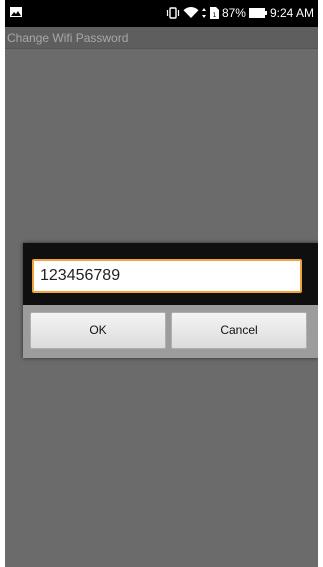 The image size is (323, 567). I want to click on app-bar-divider, so click(161, 48).